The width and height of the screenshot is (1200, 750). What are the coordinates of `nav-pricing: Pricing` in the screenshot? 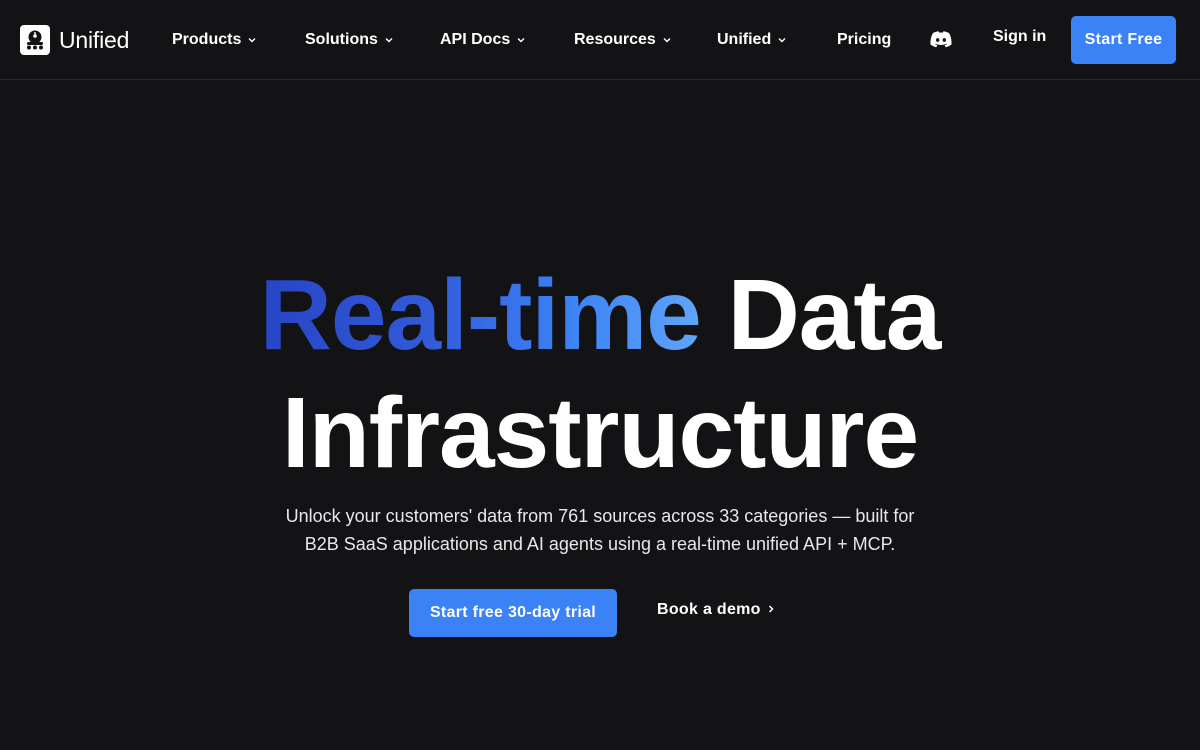 It's located at (864, 40).